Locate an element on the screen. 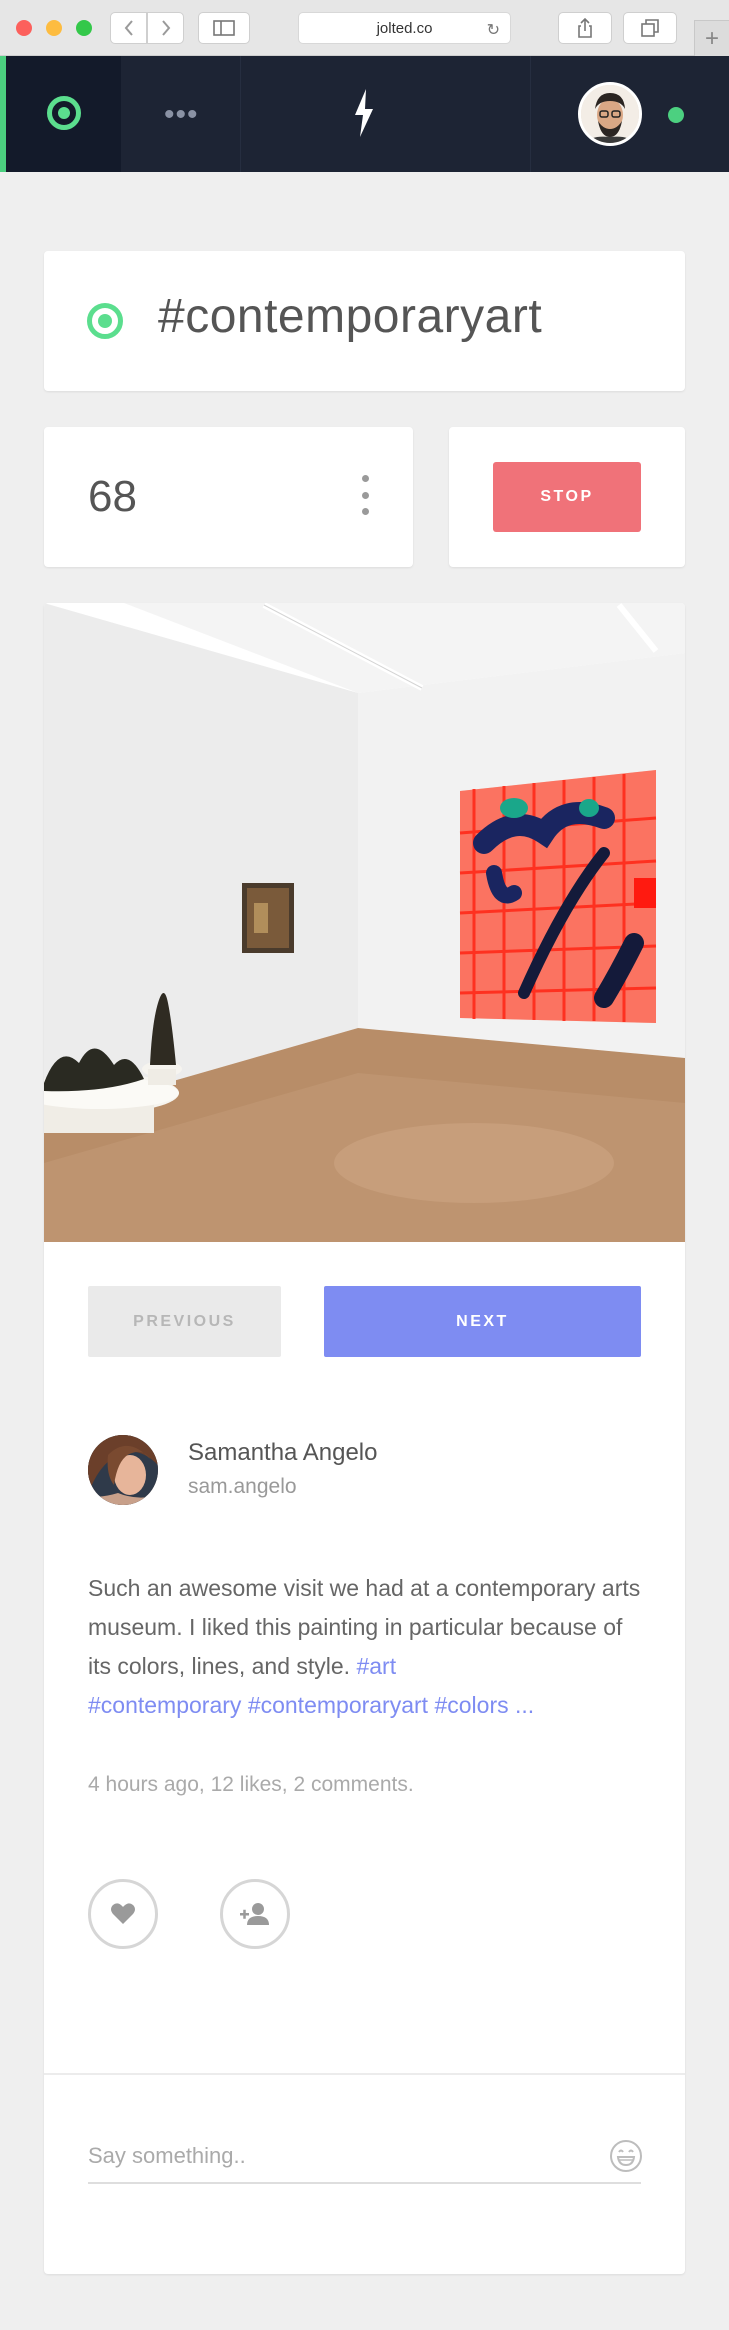  plus-icon: + is located at coordinates (711, 38).